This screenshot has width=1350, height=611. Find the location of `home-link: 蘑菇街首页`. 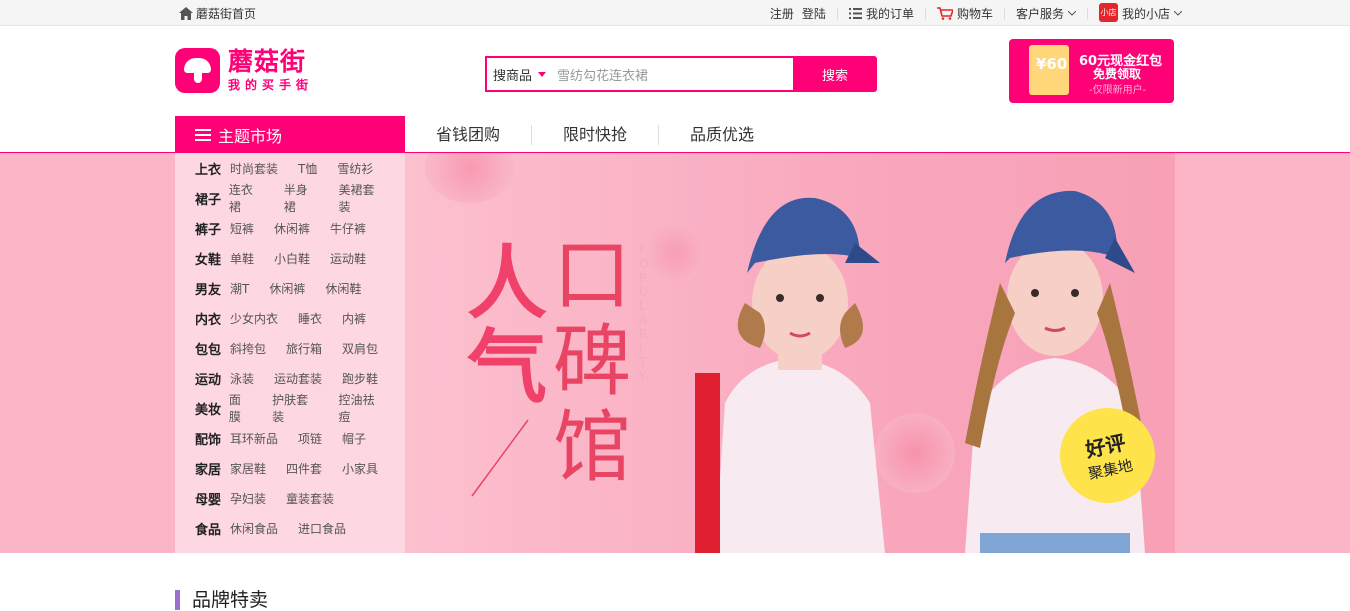

home-link: 蘑菇街首页 is located at coordinates (217, 13).